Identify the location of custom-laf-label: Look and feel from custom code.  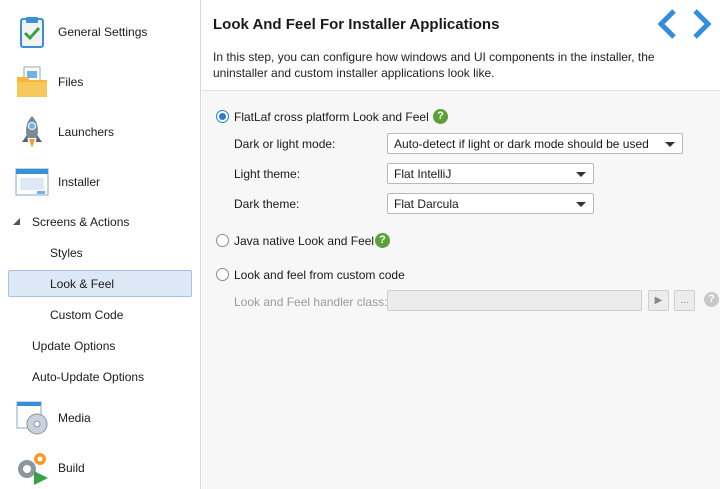
(319, 275).